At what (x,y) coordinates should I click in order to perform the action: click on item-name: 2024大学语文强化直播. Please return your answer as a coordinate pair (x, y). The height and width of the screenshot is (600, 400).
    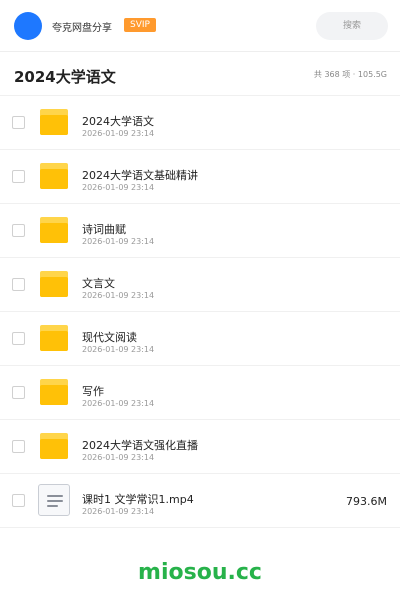
    Looking at the image, I should click on (140, 445).